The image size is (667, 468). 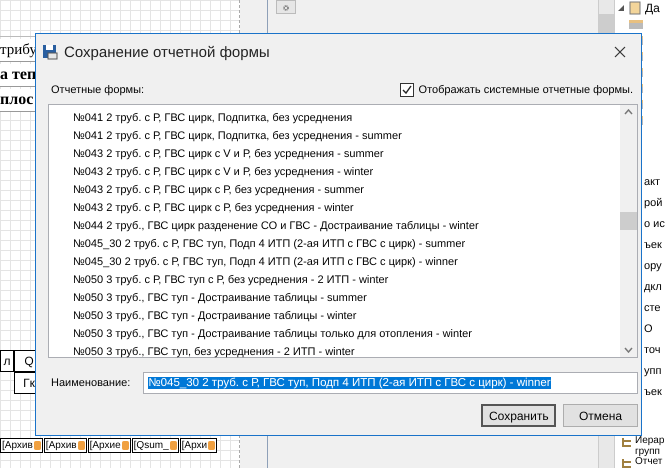 I want to click on panel-text: рой, so click(x=653, y=203).